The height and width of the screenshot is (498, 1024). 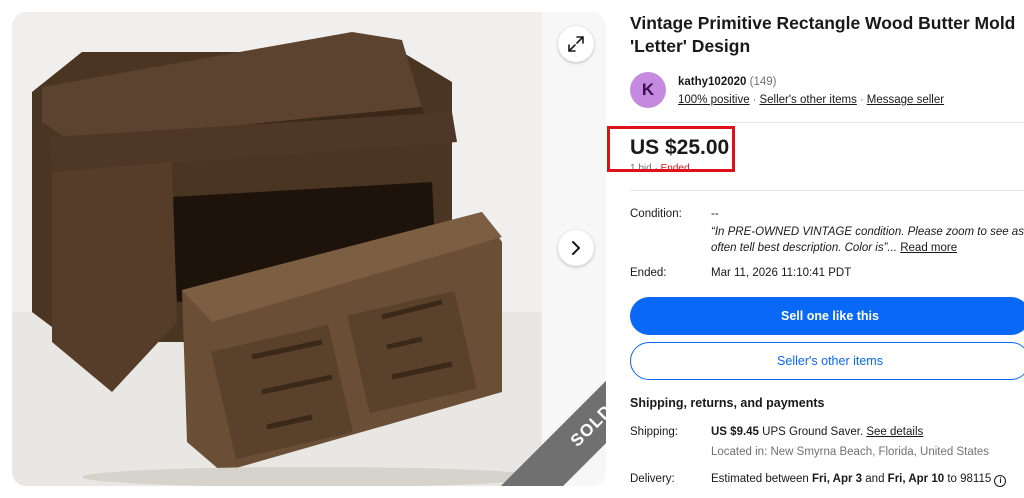 I want to click on shipping-cost: US $9.45, so click(x=735, y=432).